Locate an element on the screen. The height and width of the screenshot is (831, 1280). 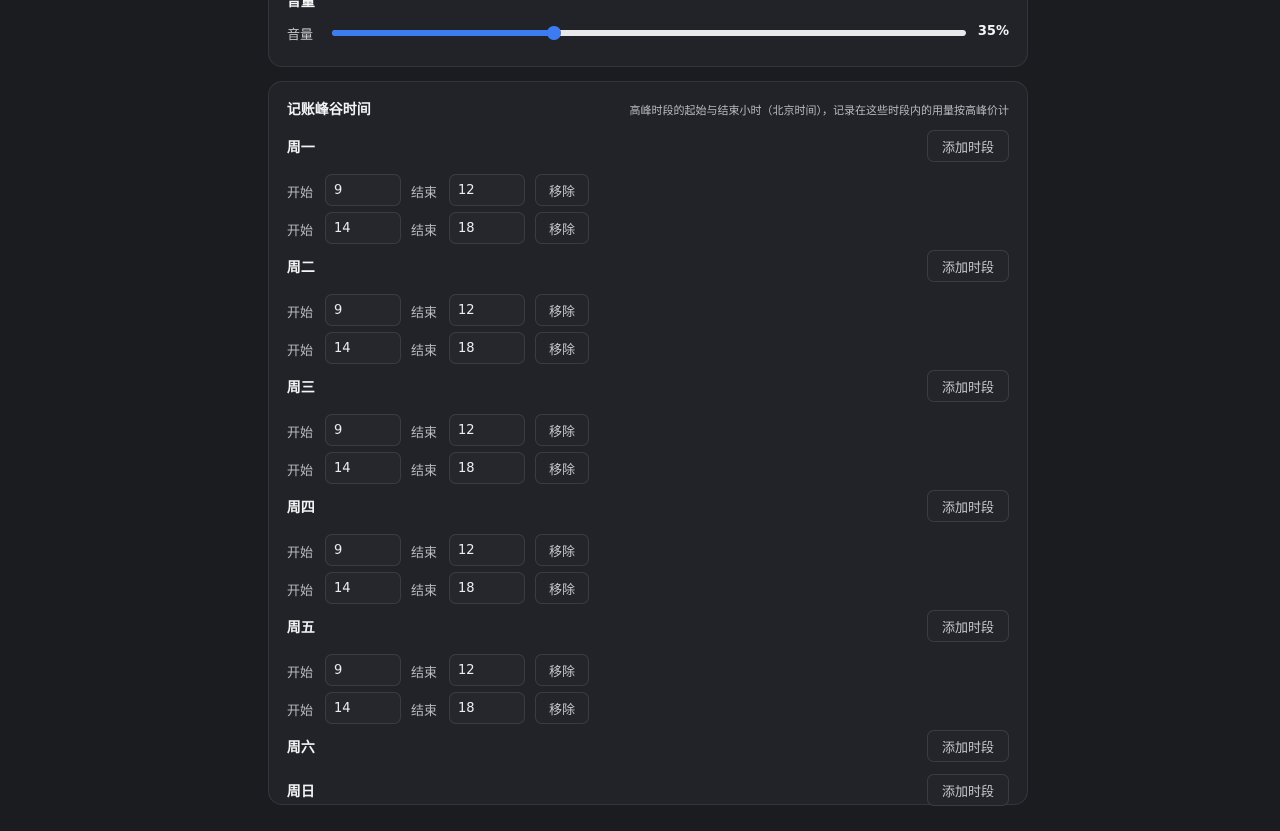
peak-section-title: 记账峰谷时间 is located at coordinates (329, 110).